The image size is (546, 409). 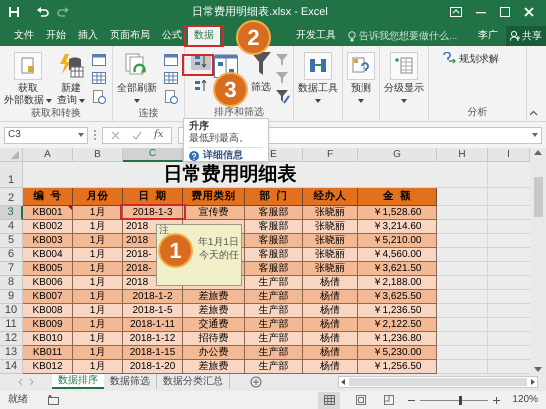 I want to click on table-cell: KB012, so click(x=48, y=367).